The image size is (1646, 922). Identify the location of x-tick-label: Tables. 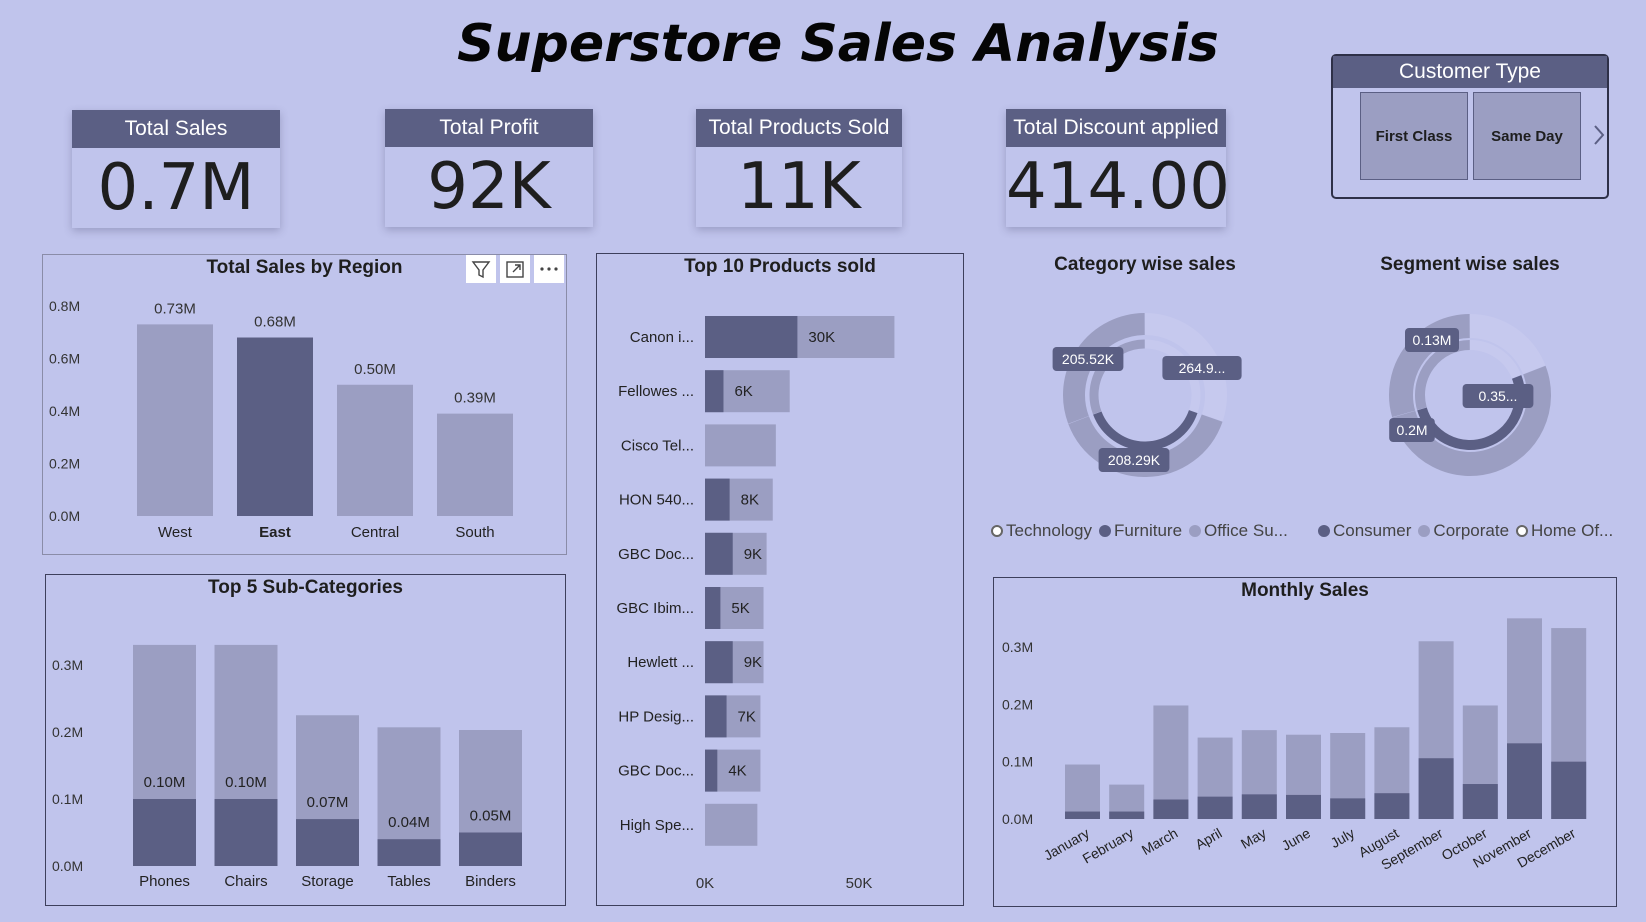
(408, 881).